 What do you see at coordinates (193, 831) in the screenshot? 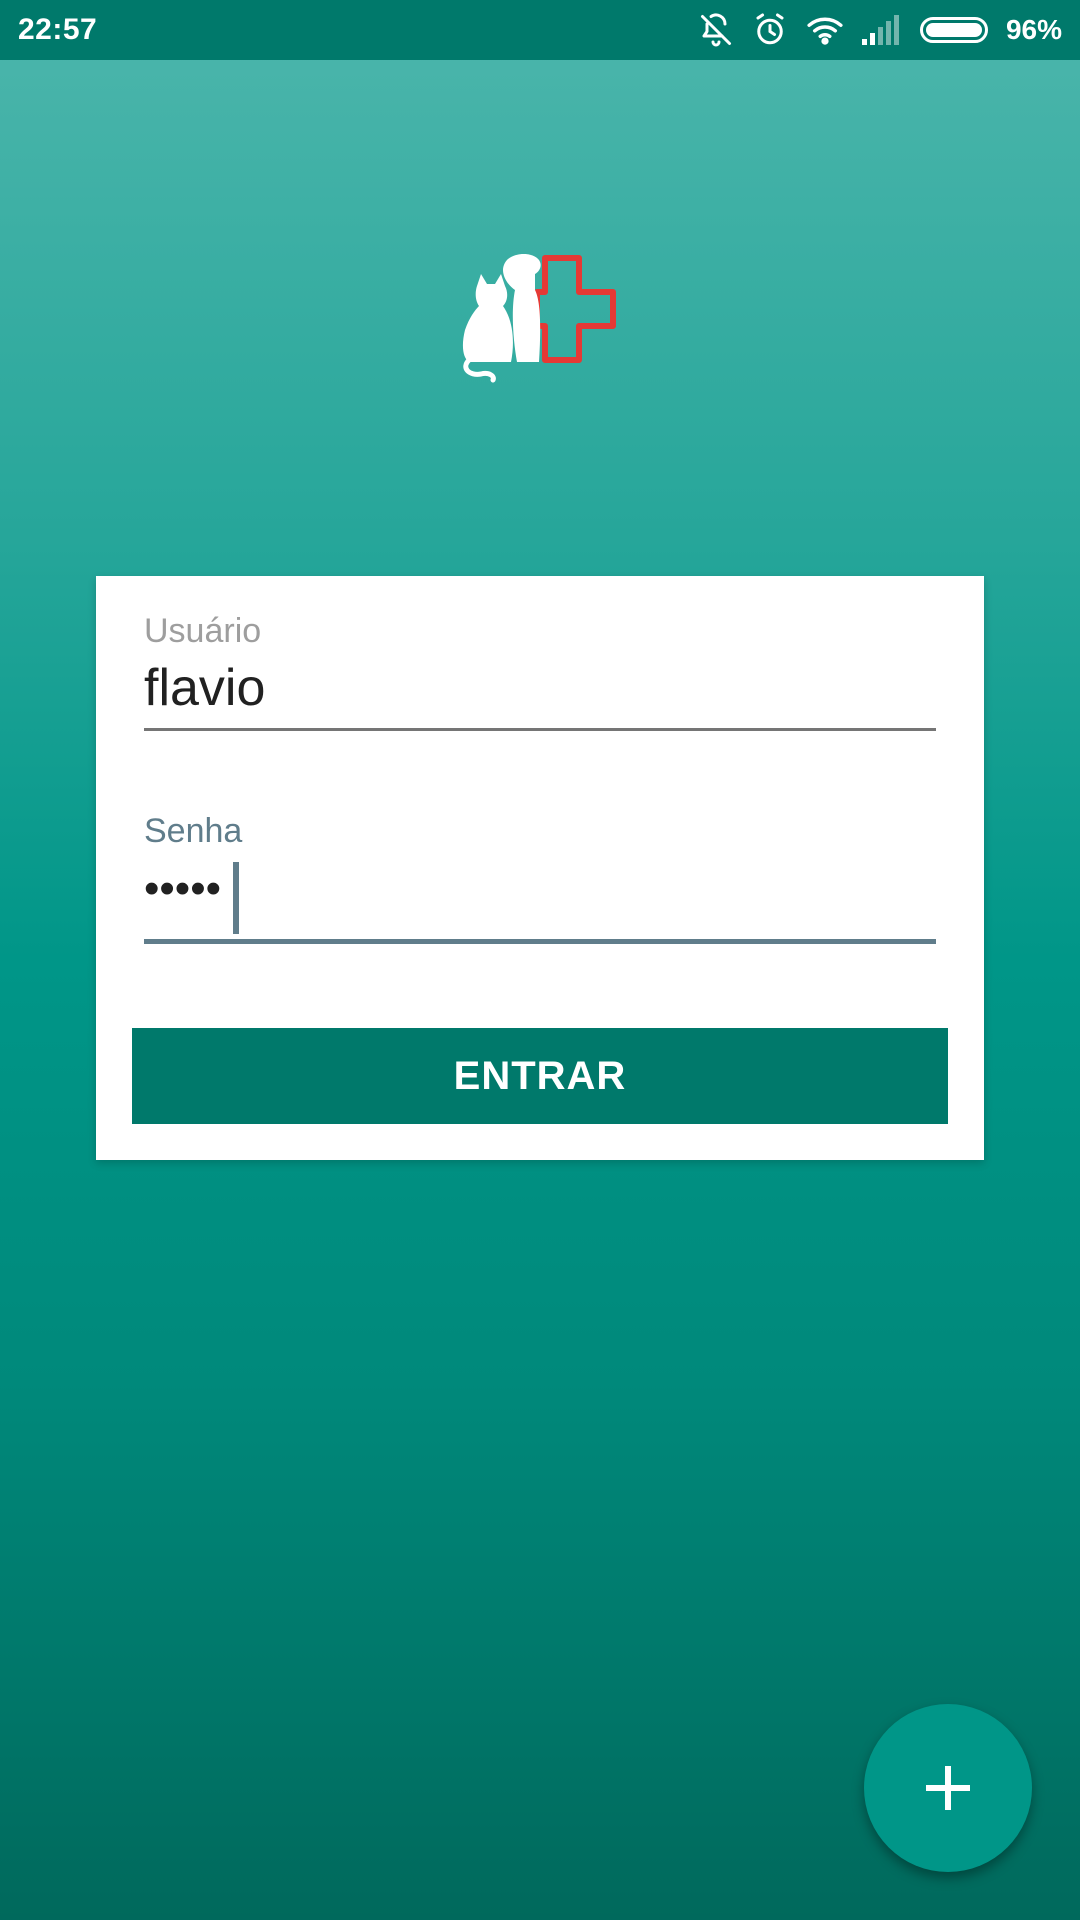
I see `password-label: Senha` at bounding box center [193, 831].